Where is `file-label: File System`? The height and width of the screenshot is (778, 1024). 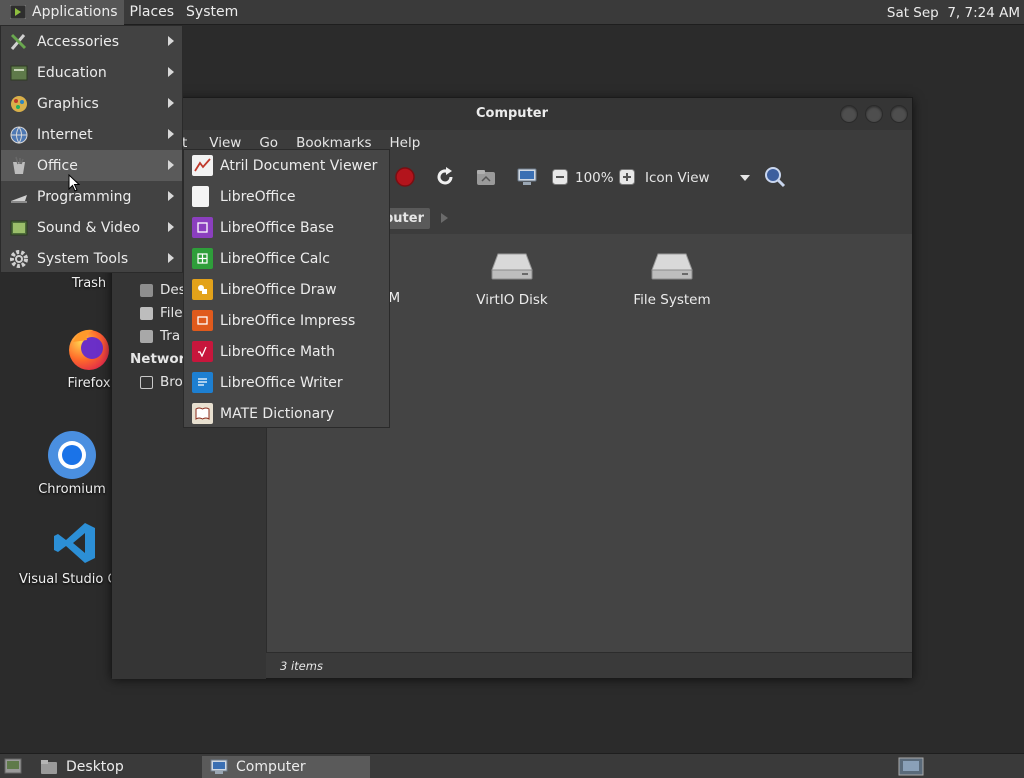
file-label: File System is located at coordinates (672, 300).